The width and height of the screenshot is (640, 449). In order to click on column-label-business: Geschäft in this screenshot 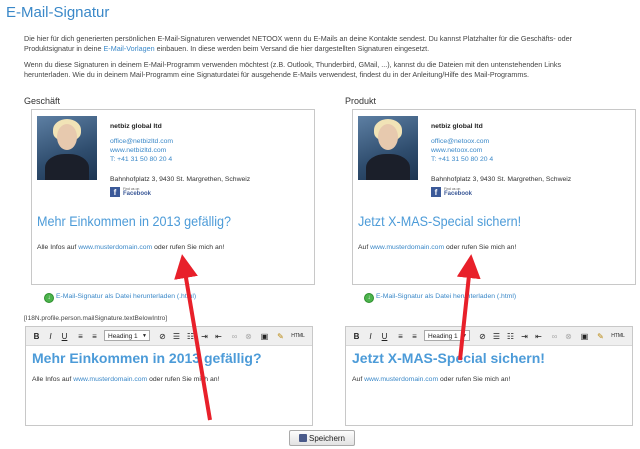, I will do `click(42, 101)`.